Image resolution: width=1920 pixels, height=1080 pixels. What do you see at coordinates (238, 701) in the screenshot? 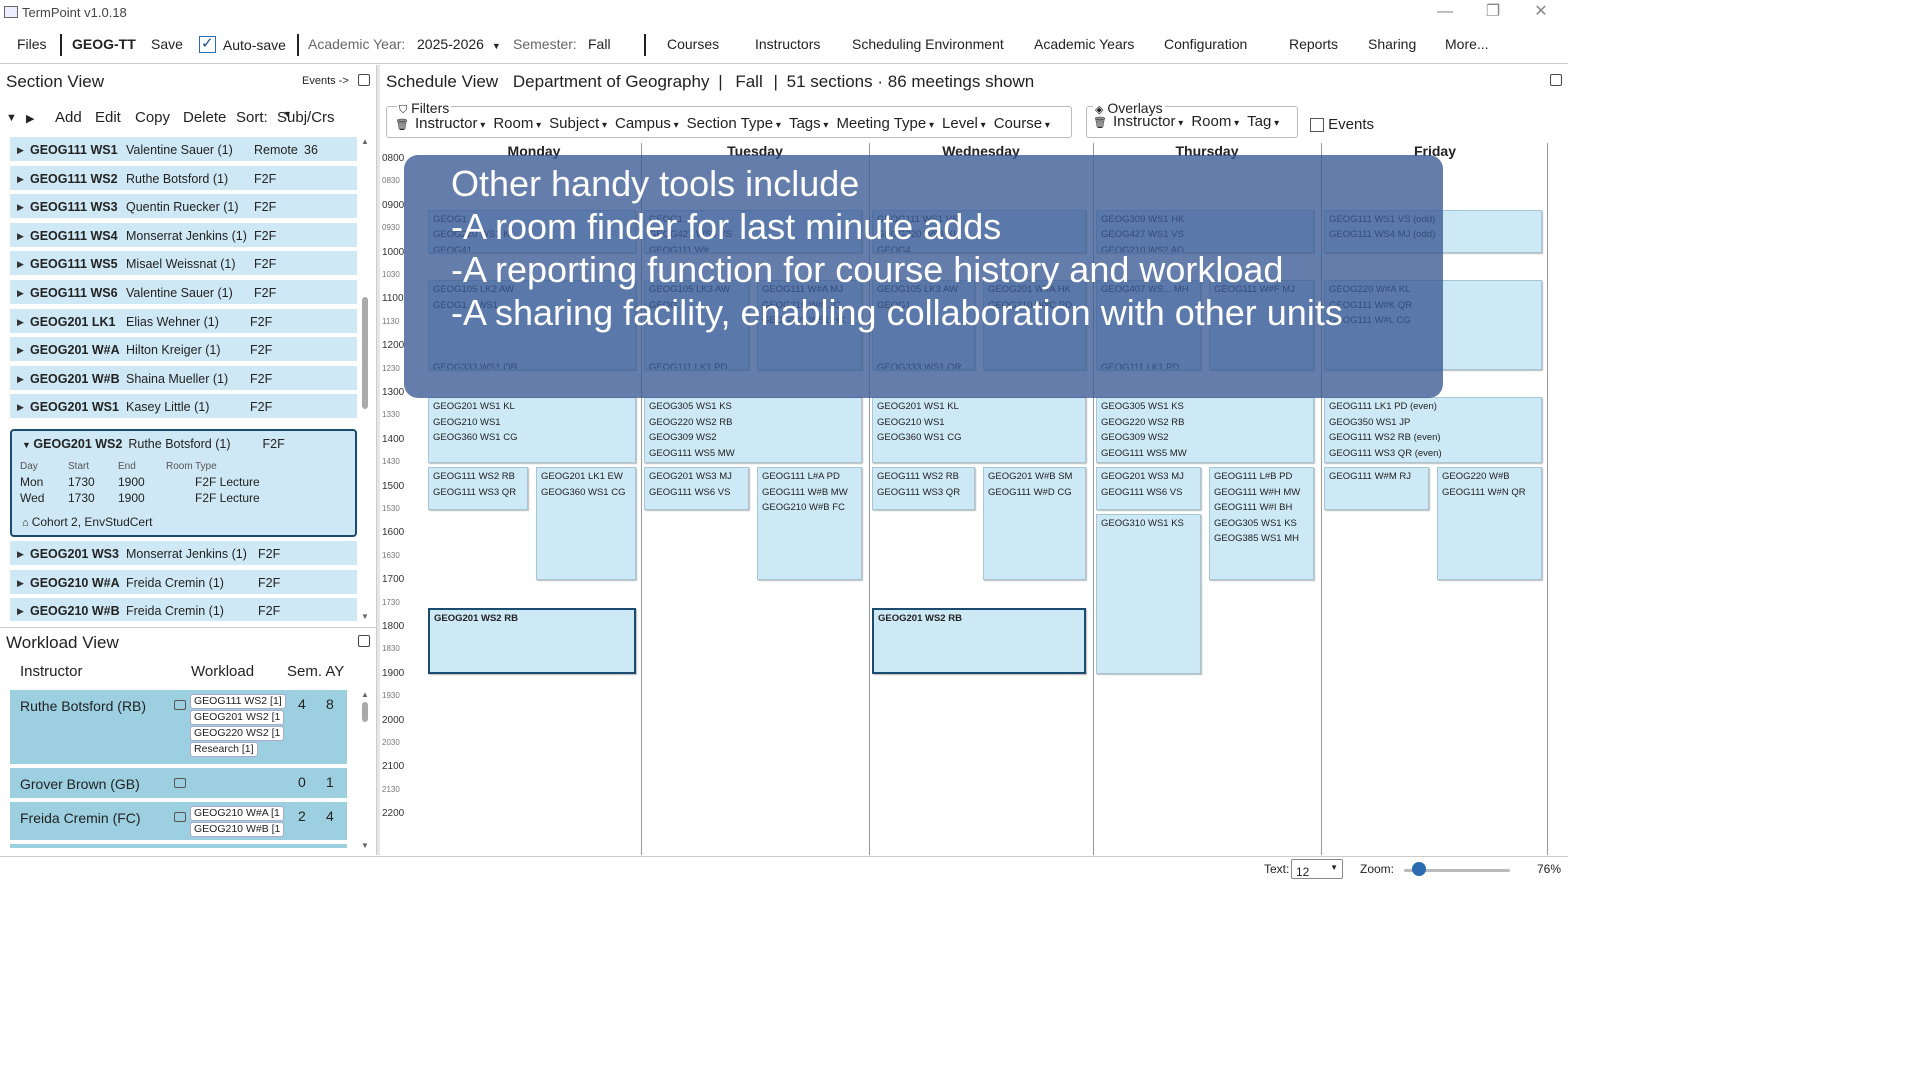
I see `workload-chip: GEOG111 WS2 [1]` at bounding box center [238, 701].